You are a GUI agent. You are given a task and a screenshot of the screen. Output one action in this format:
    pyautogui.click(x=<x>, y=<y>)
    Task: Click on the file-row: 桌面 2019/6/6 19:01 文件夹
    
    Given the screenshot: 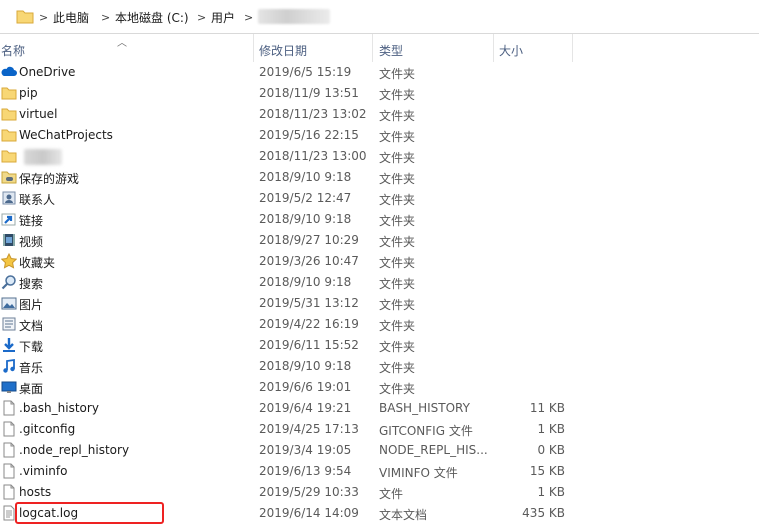 What is the action you would take?
    pyautogui.click(x=379, y=387)
    